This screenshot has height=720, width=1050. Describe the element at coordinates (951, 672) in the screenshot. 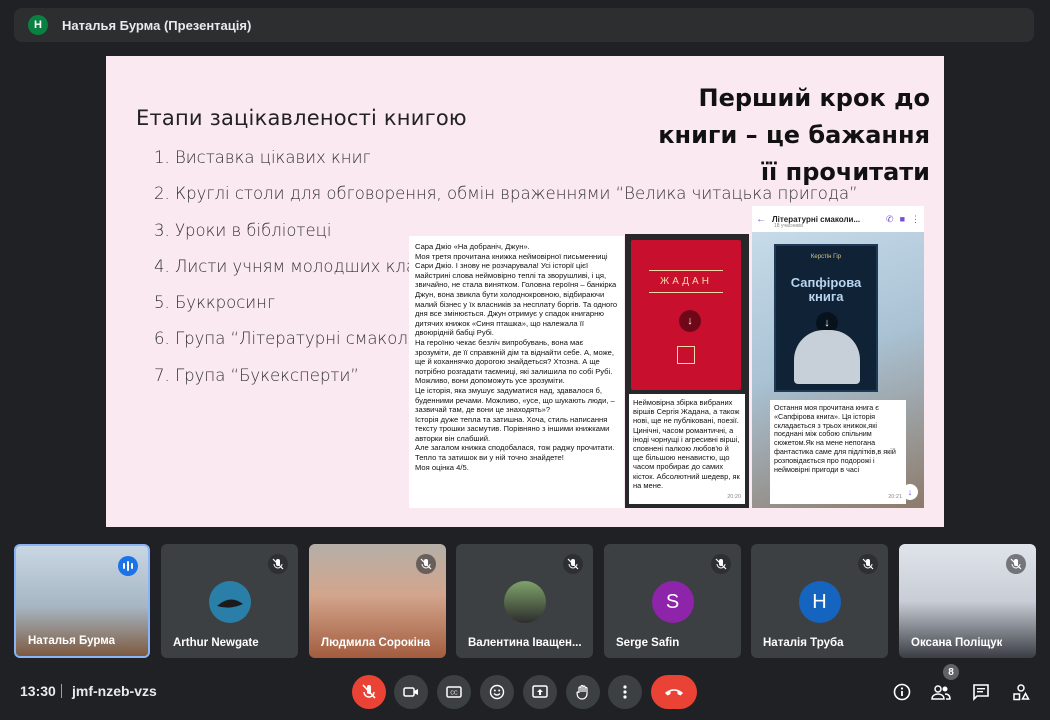

I see `people-count-badge: 8` at that location.